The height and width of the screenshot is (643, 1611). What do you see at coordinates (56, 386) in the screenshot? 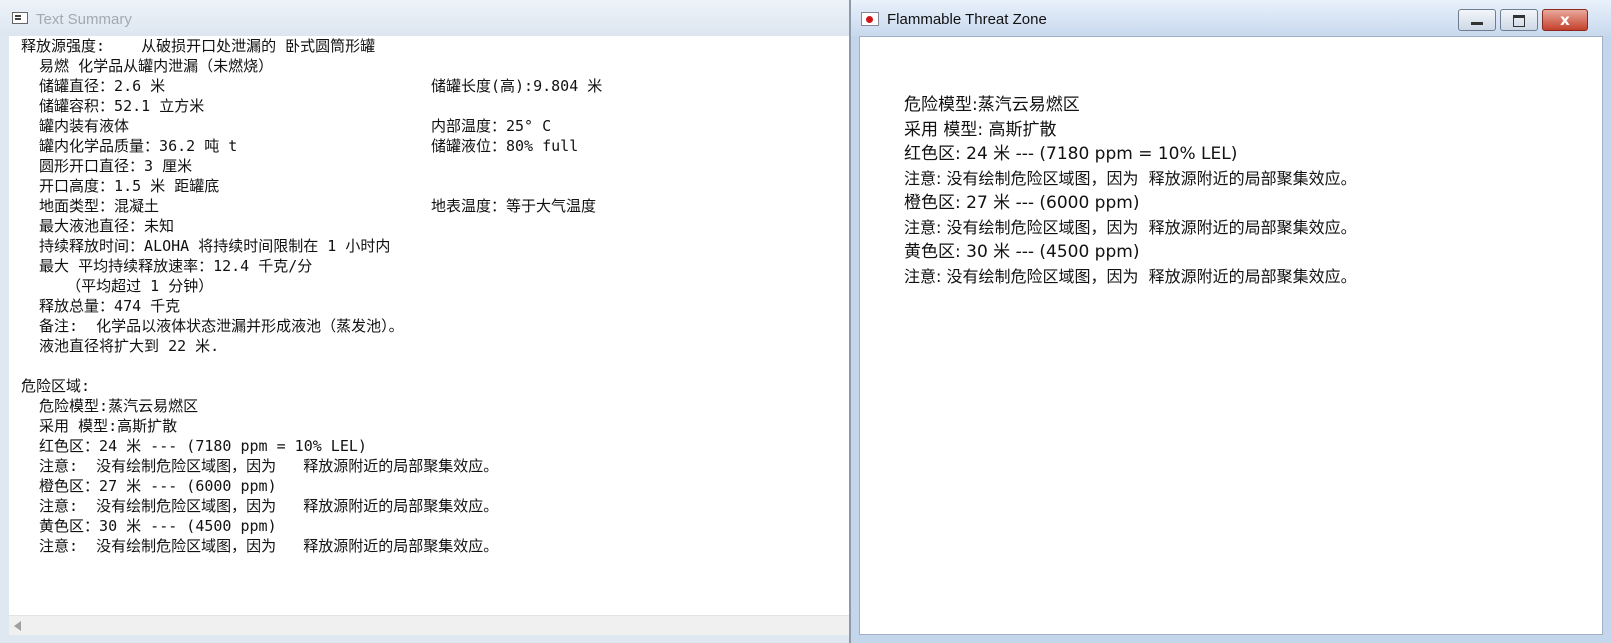
I see `summary-line: 危险区域:` at bounding box center [56, 386].